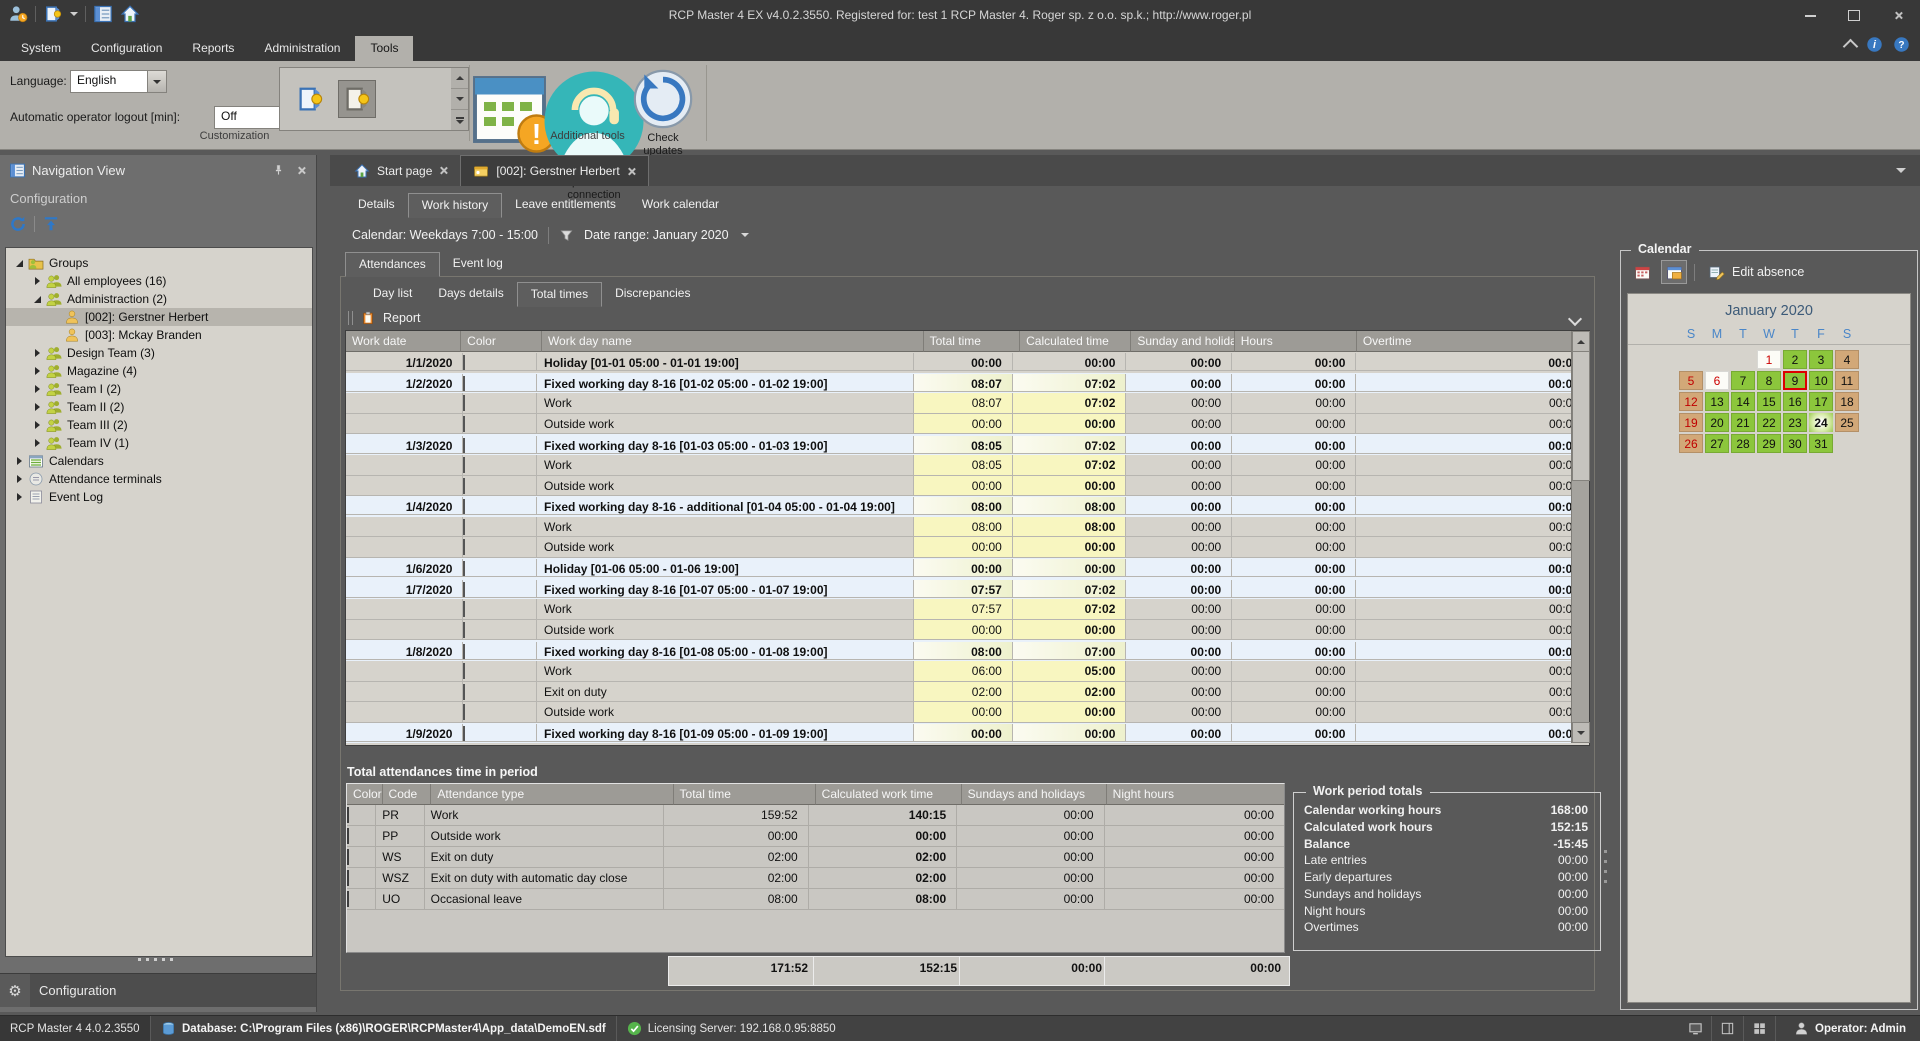 This screenshot has height=1041, width=1920. Describe the element at coordinates (126, 48) in the screenshot. I see `menu-tab-configuration: Configuration` at that location.